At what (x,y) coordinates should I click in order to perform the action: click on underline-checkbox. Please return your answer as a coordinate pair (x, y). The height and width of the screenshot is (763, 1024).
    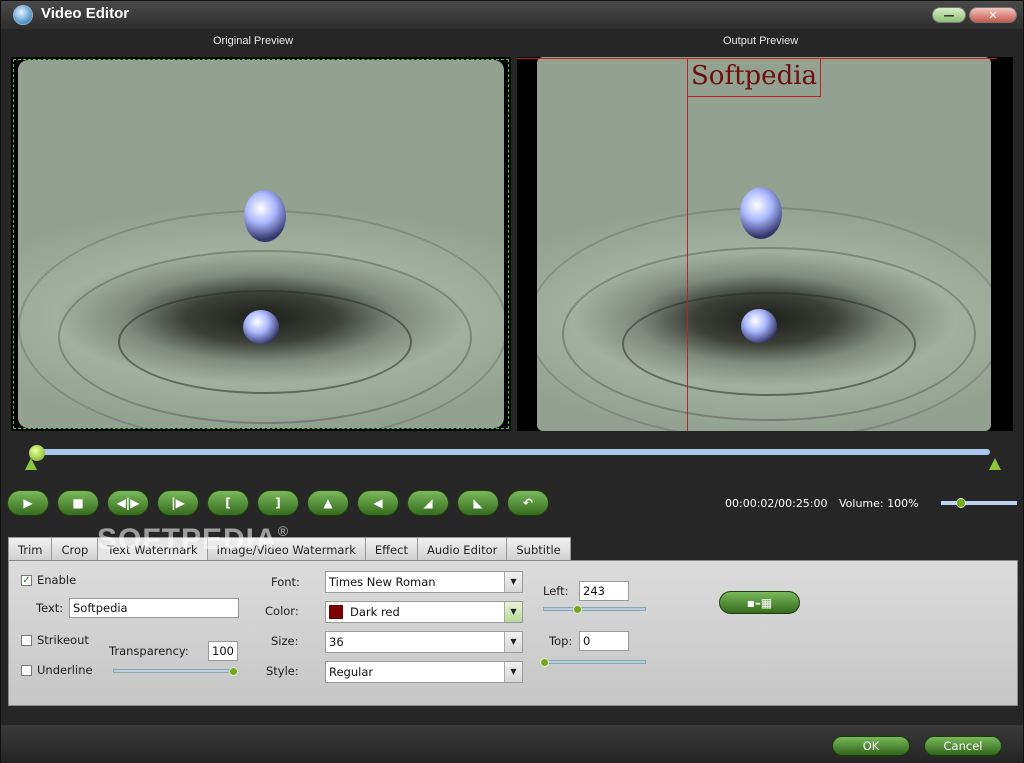
    Looking at the image, I should click on (26, 670).